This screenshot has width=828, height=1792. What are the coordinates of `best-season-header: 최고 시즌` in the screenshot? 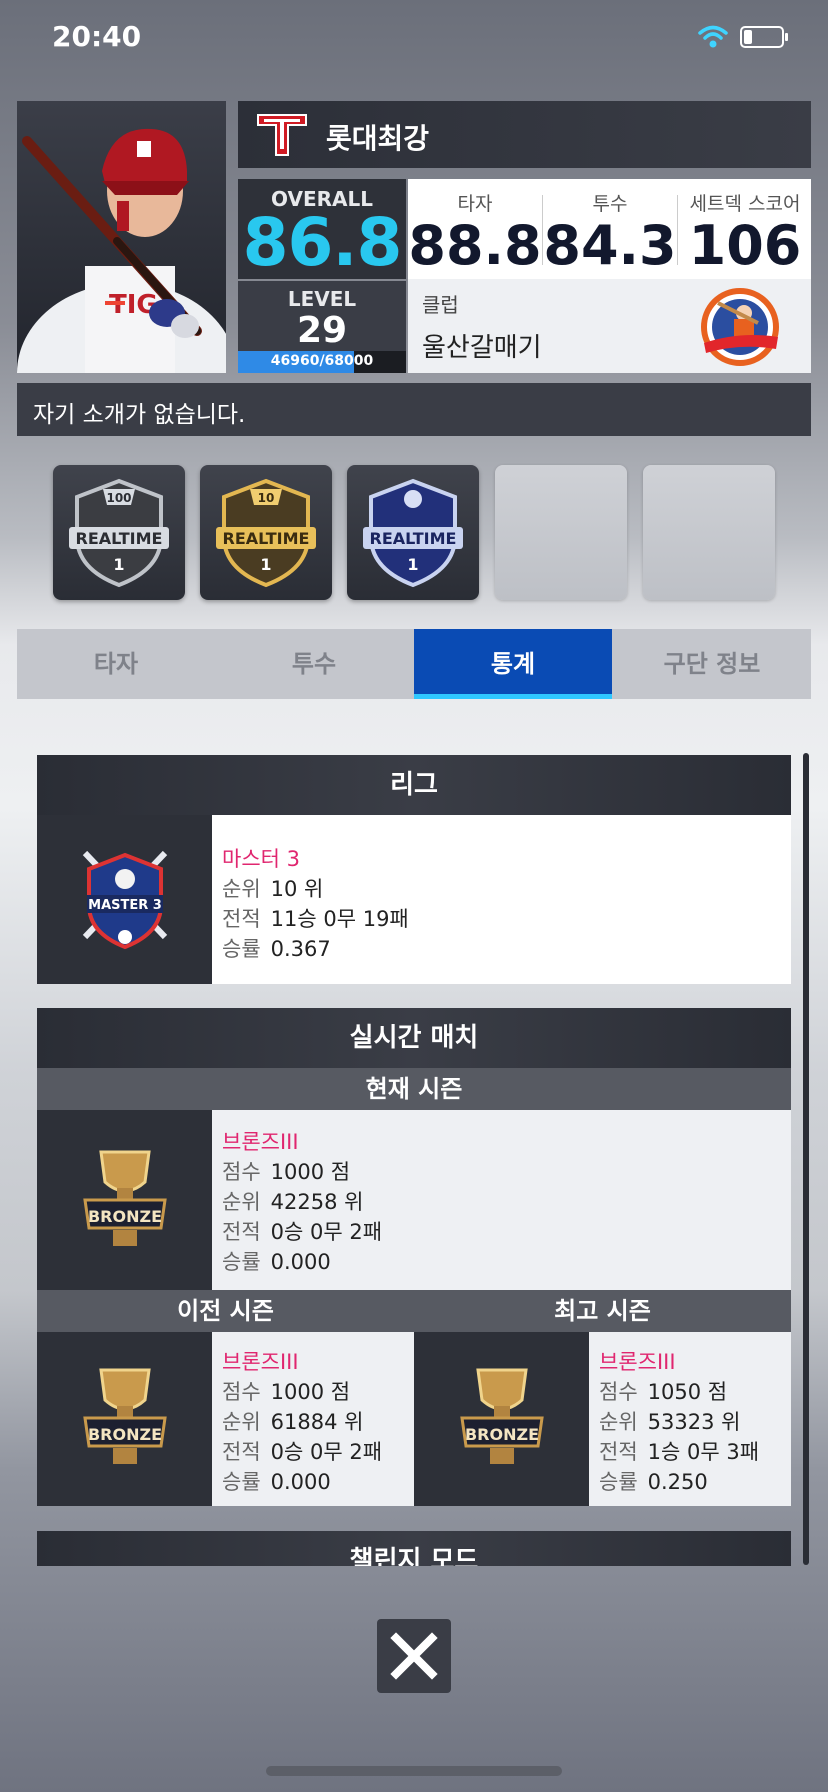 It's located at (602, 1311).